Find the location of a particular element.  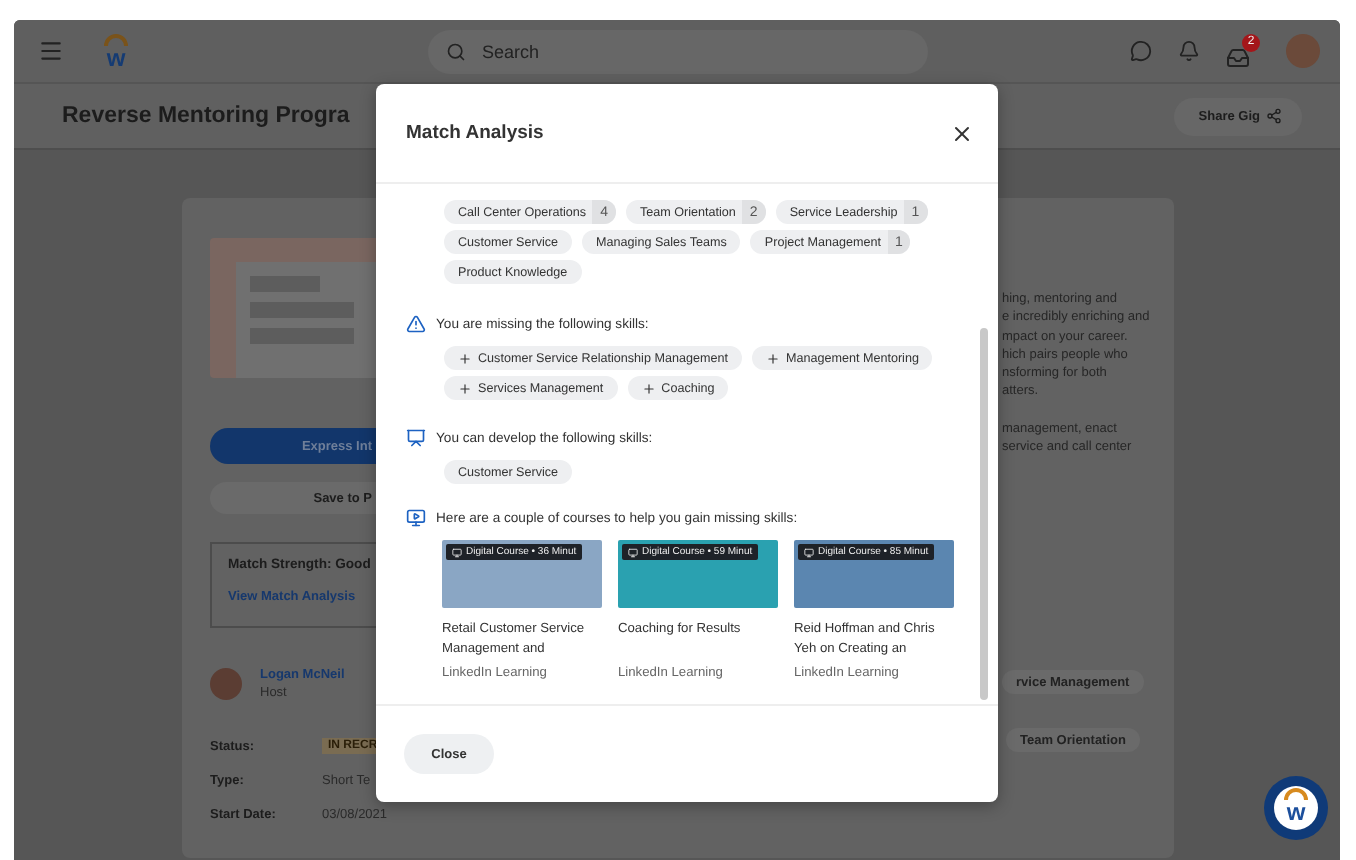

close-icon is located at coordinates (962, 133).